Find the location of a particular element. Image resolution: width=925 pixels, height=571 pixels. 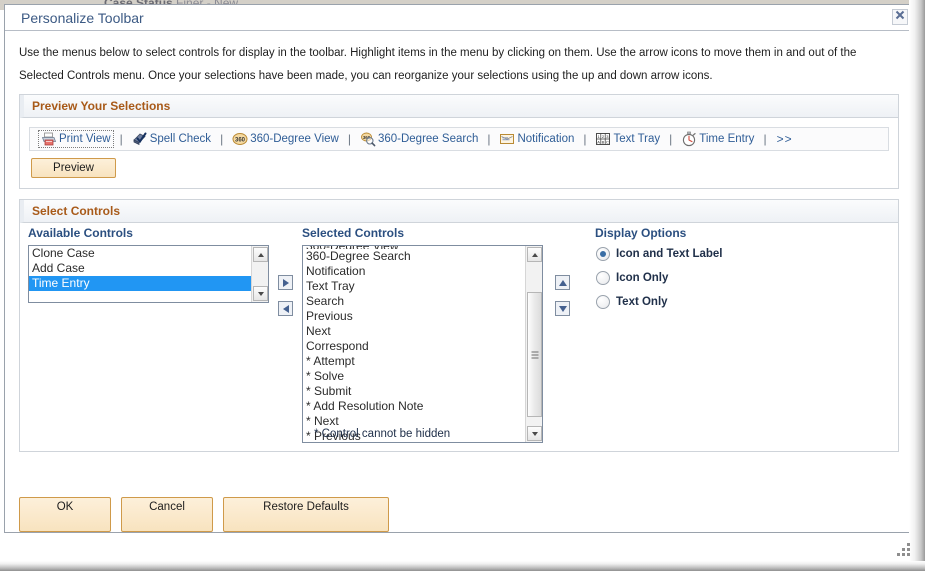

list-item: Correspond is located at coordinates (414, 346).